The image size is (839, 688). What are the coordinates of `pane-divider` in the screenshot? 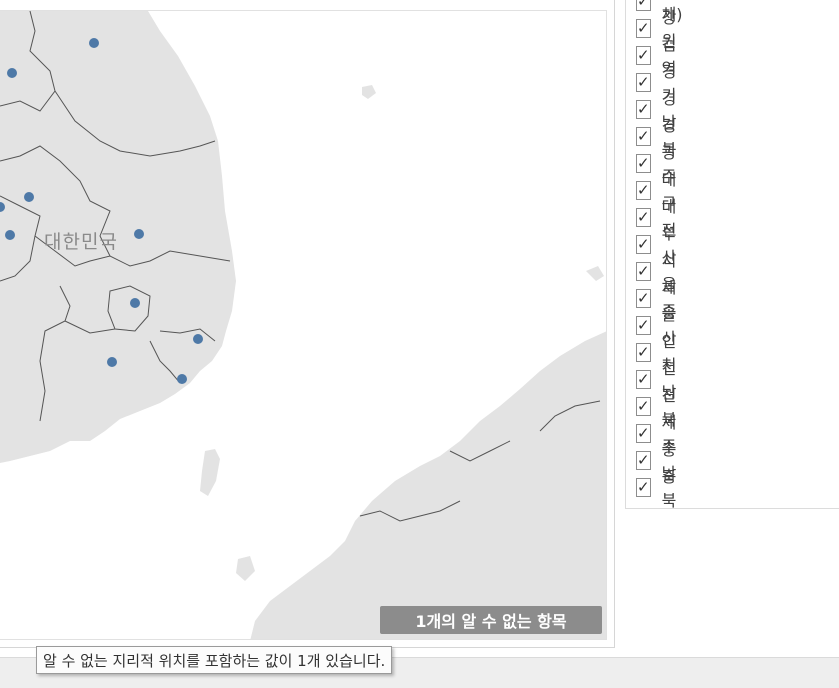 It's located at (614, 324).